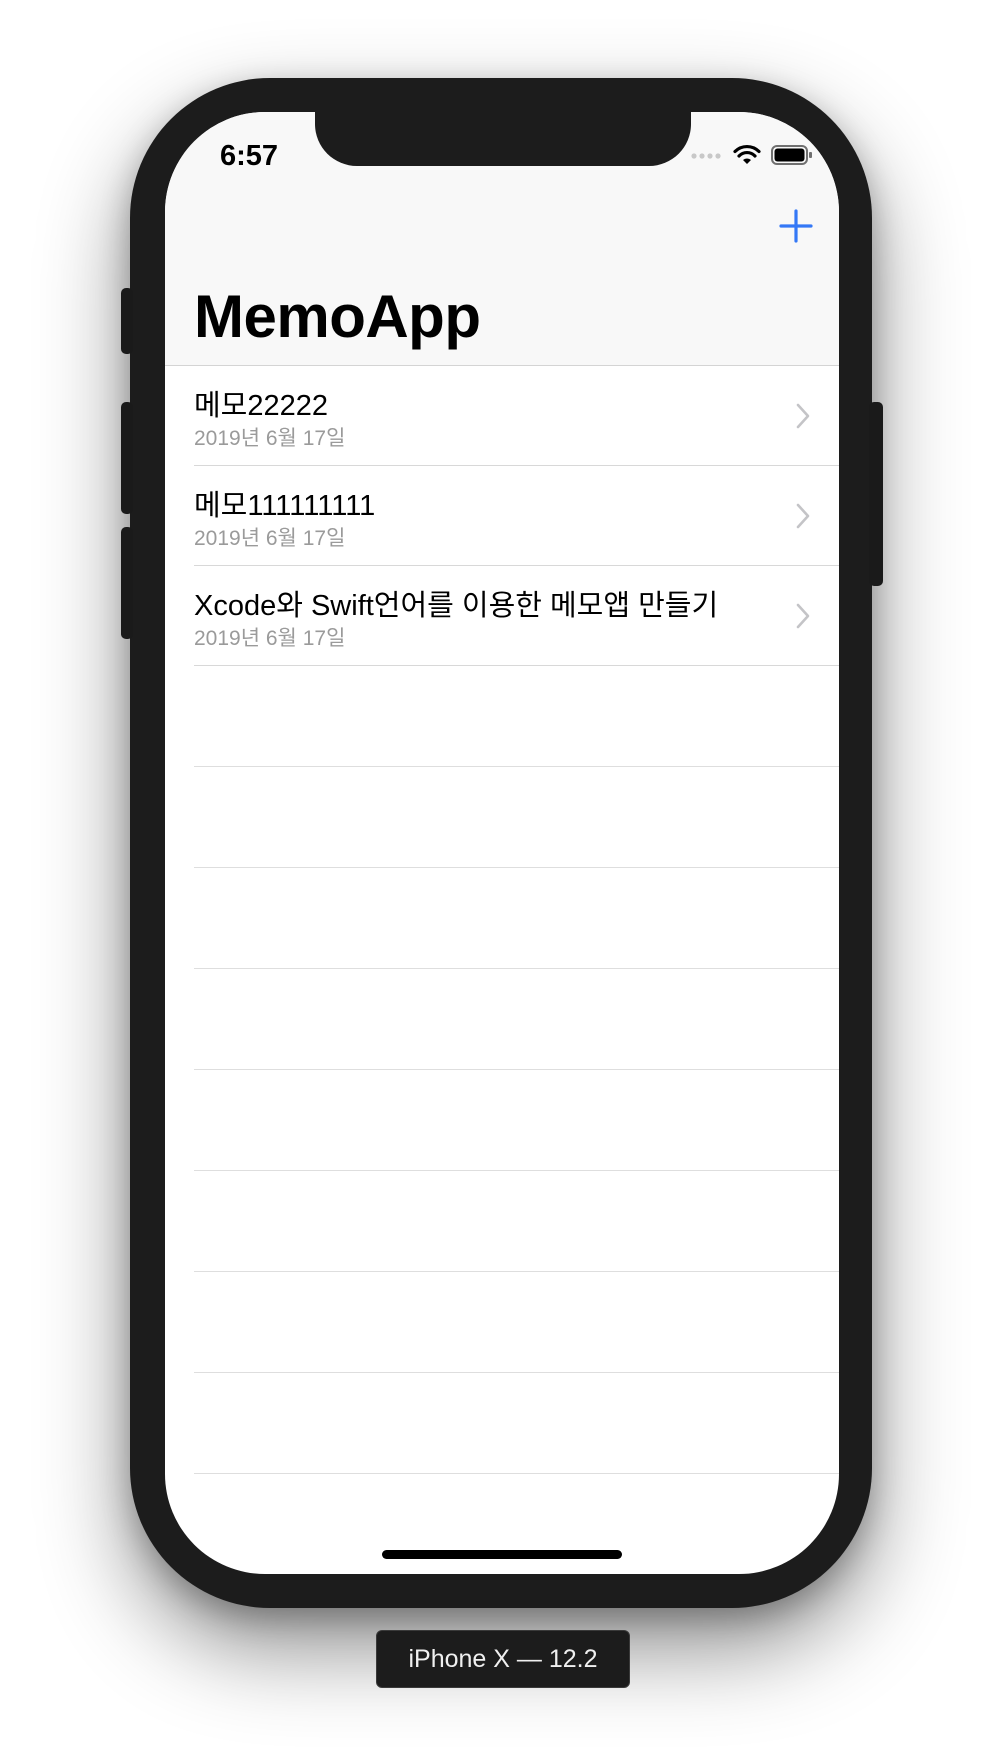 The width and height of the screenshot is (1004, 1758). I want to click on power-button, so click(876, 494).